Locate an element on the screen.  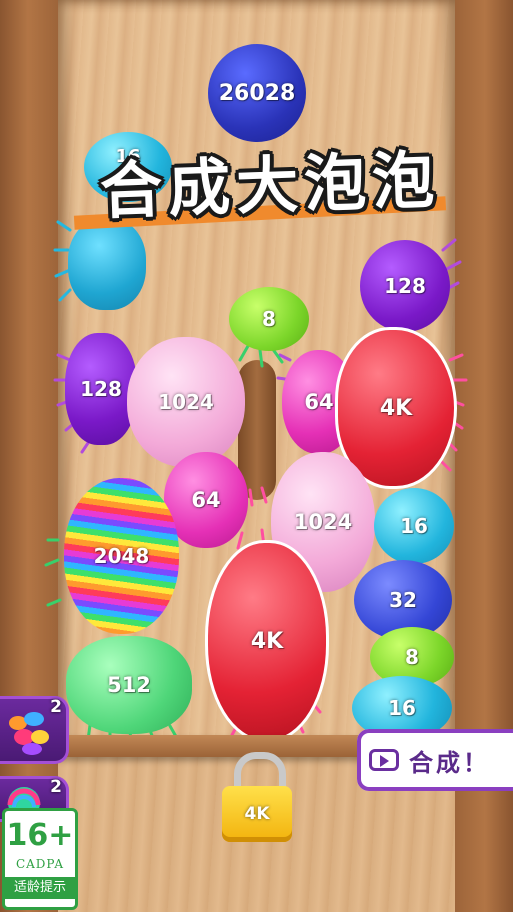
bubble-128-right-top: 128 is located at coordinates (405, 286).